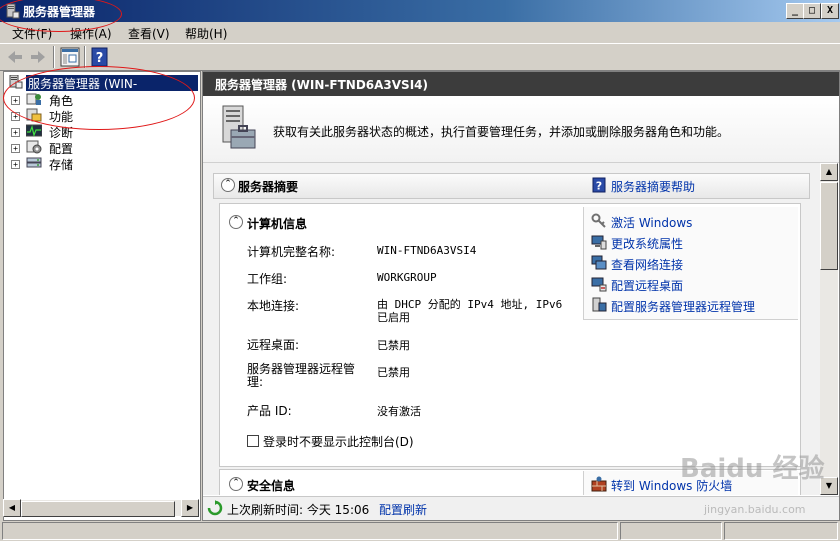 This screenshot has height=541, width=840. Describe the element at coordinates (70, 57) in the screenshot. I see `show-hide-console-tree-icon` at that location.